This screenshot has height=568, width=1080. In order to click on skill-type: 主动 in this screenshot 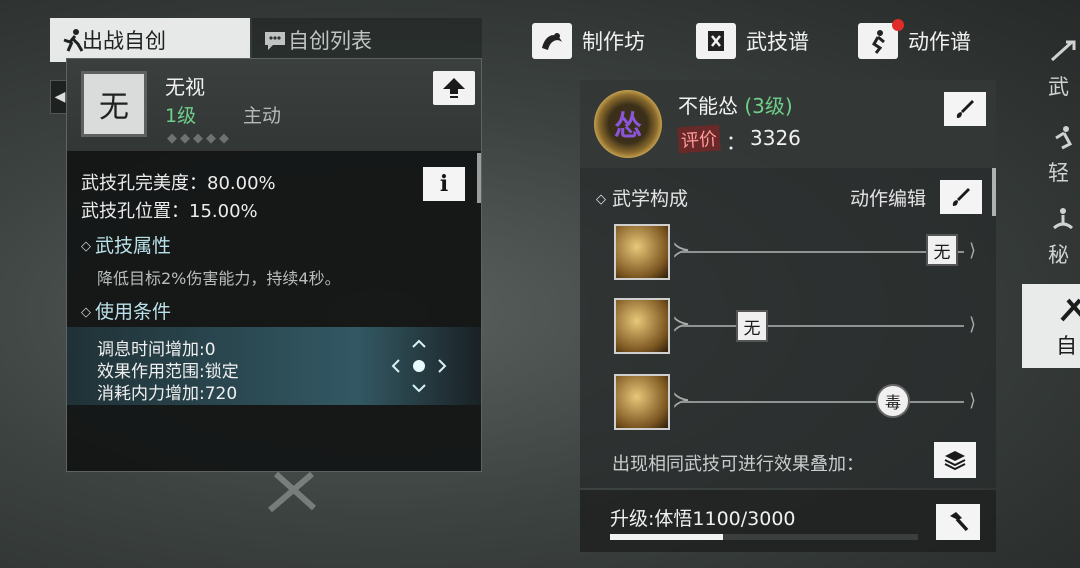, I will do `click(262, 116)`.